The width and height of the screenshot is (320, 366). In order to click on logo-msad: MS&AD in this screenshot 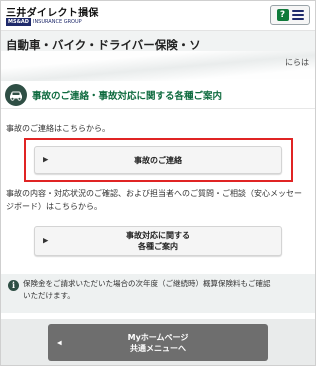, I will do `click(18, 22)`.